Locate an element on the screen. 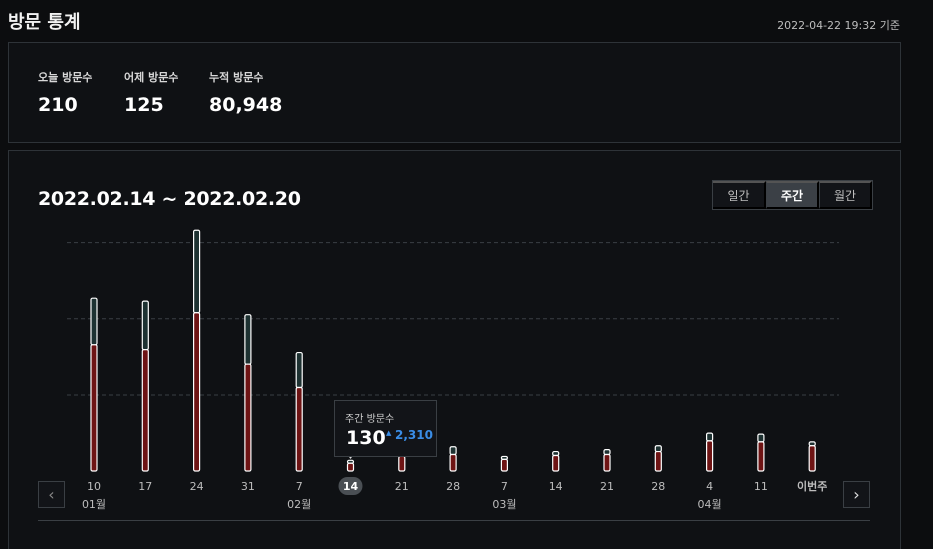  x-tick-label: 31 is located at coordinates (248, 486).